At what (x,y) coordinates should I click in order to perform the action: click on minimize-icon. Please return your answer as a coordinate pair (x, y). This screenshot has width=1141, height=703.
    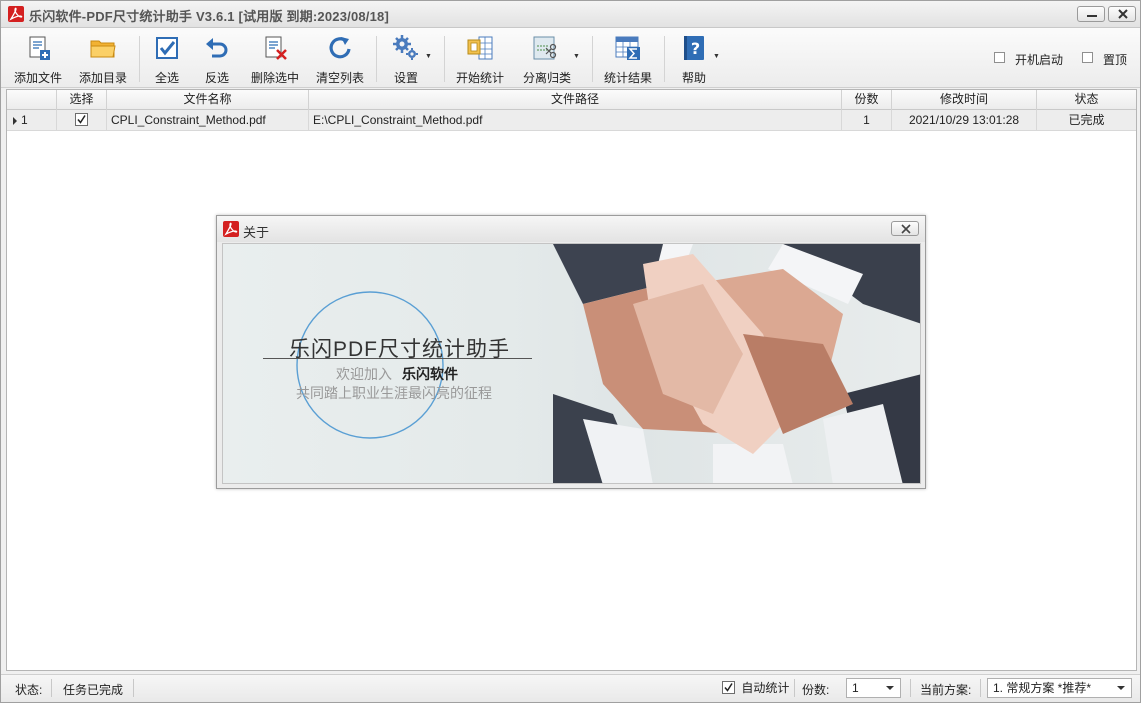
    Looking at the image, I should click on (1092, 16).